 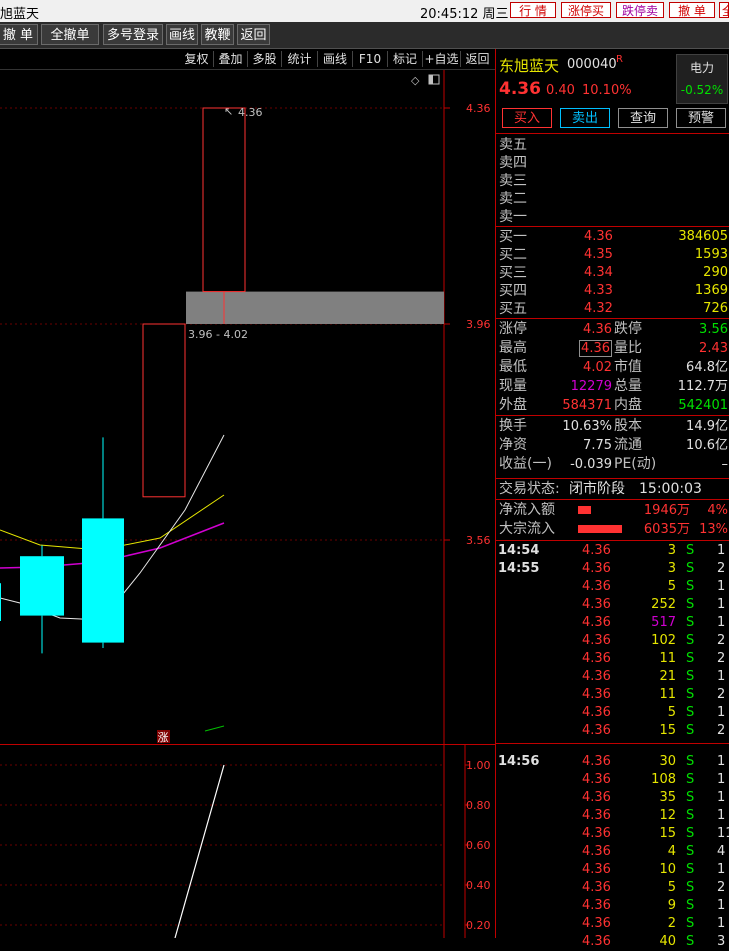 What do you see at coordinates (527, 510) in the screenshot?
I see `fund-flow-label: 净流入额` at bounding box center [527, 510].